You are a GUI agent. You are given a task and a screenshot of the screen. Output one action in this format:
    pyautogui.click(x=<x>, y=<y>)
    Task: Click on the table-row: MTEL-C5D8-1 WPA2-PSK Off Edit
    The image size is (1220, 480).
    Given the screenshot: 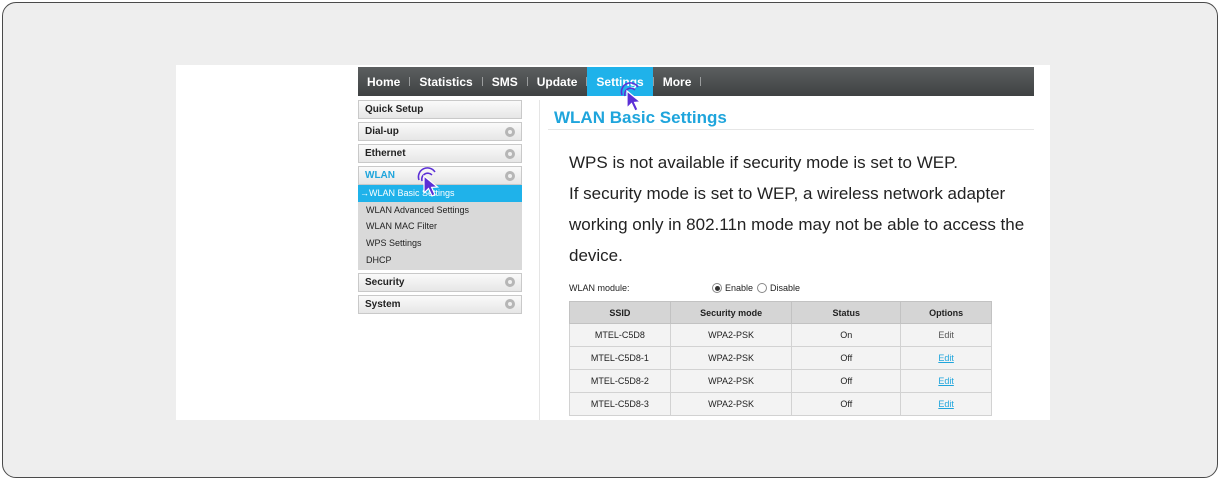 What is the action you would take?
    pyautogui.click(x=780, y=358)
    